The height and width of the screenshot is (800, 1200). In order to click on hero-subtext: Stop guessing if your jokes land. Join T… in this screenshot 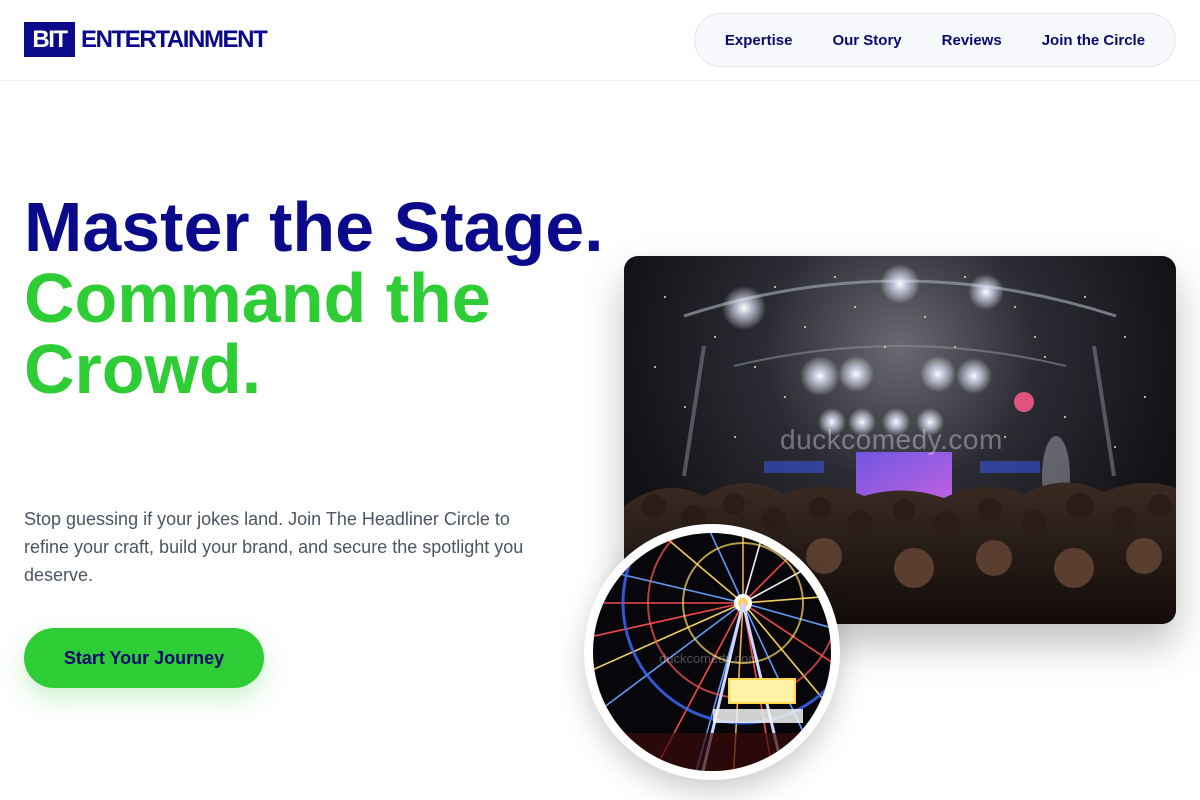, I will do `click(274, 547)`.